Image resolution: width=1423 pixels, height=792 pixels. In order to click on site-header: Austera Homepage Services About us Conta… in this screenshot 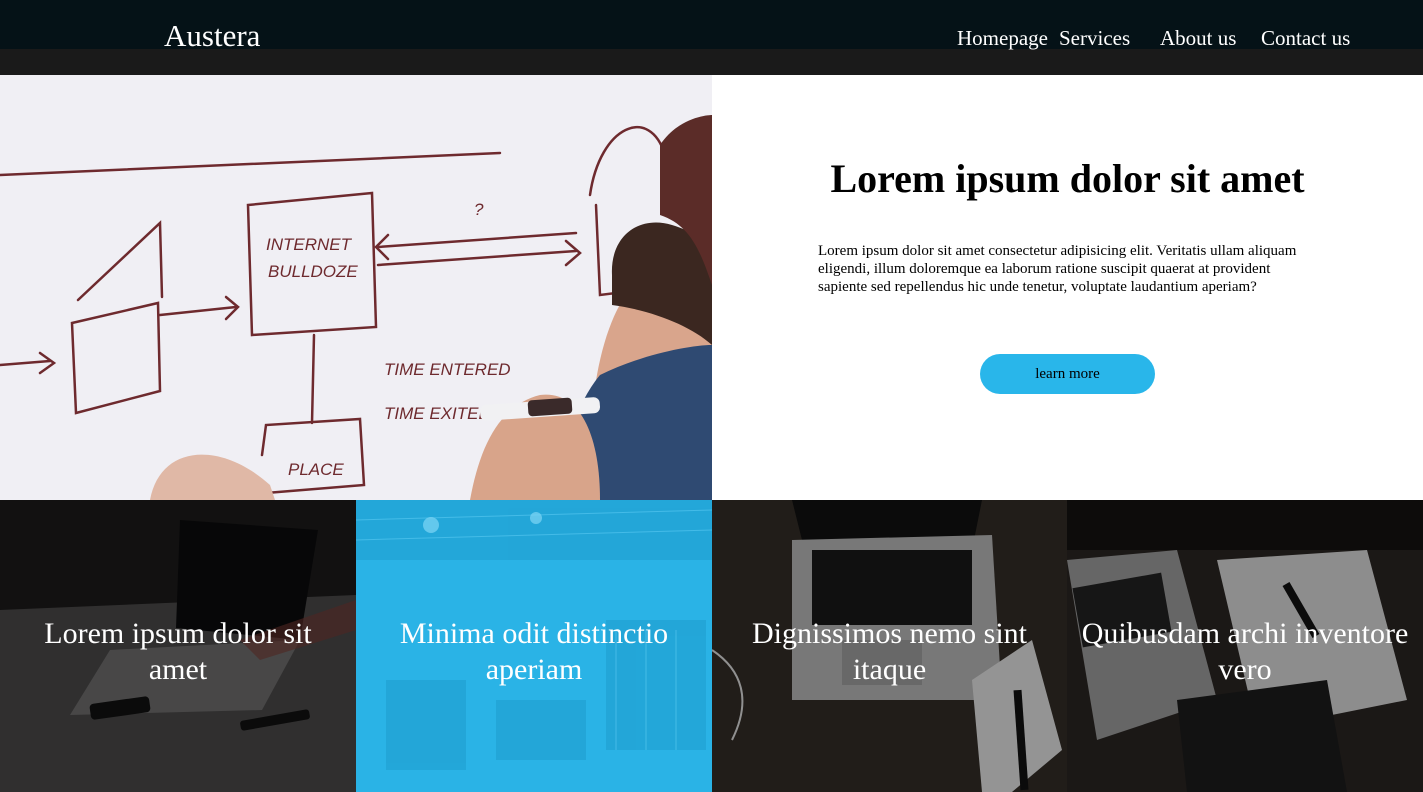, I will do `click(711, 37)`.